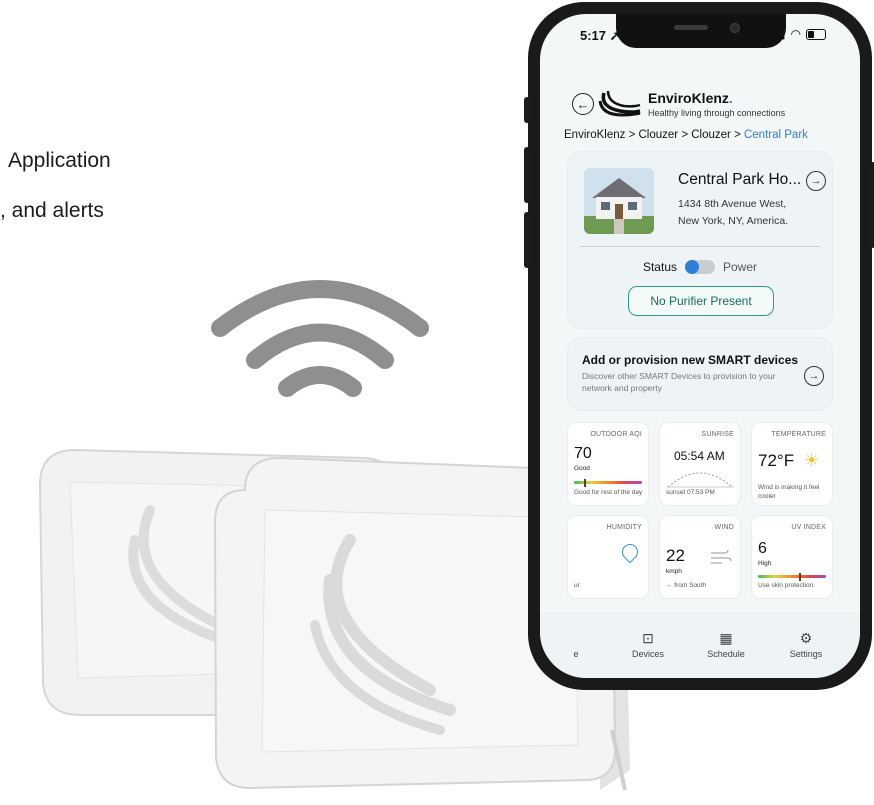 This screenshot has height=805, width=874. What do you see at coordinates (776, 460) in the screenshot?
I see `temperature-value: 72°F` at bounding box center [776, 460].